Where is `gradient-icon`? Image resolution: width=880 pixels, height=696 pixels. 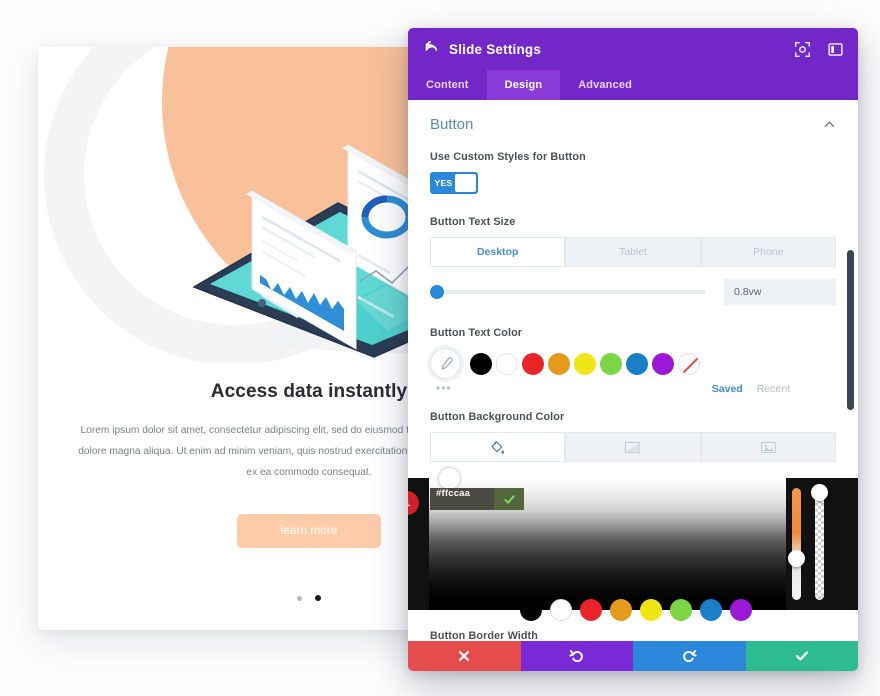
gradient-icon is located at coordinates (633, 447).